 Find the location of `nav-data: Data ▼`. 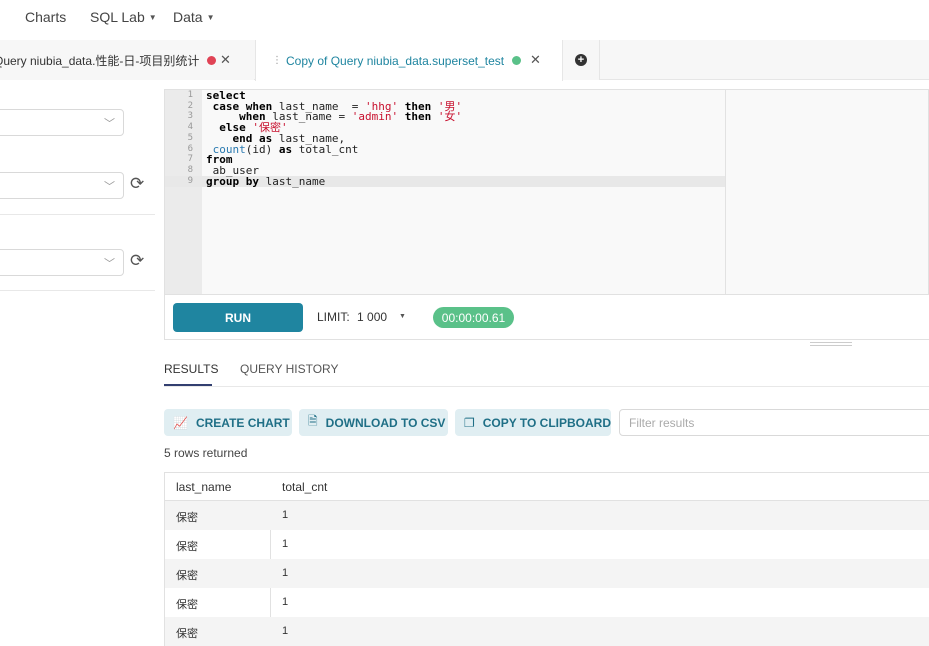

nav-data: Data ▼ is located at coordinates (194, 17).